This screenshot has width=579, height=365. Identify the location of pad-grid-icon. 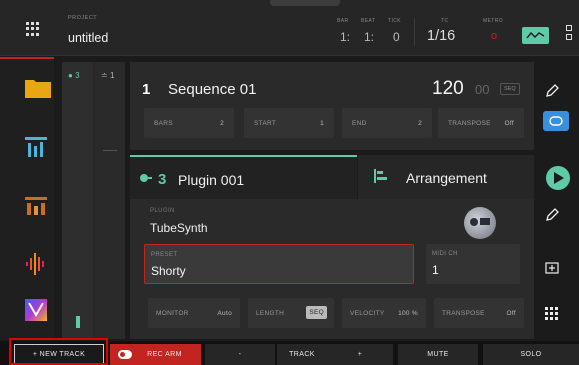
(552, 314).